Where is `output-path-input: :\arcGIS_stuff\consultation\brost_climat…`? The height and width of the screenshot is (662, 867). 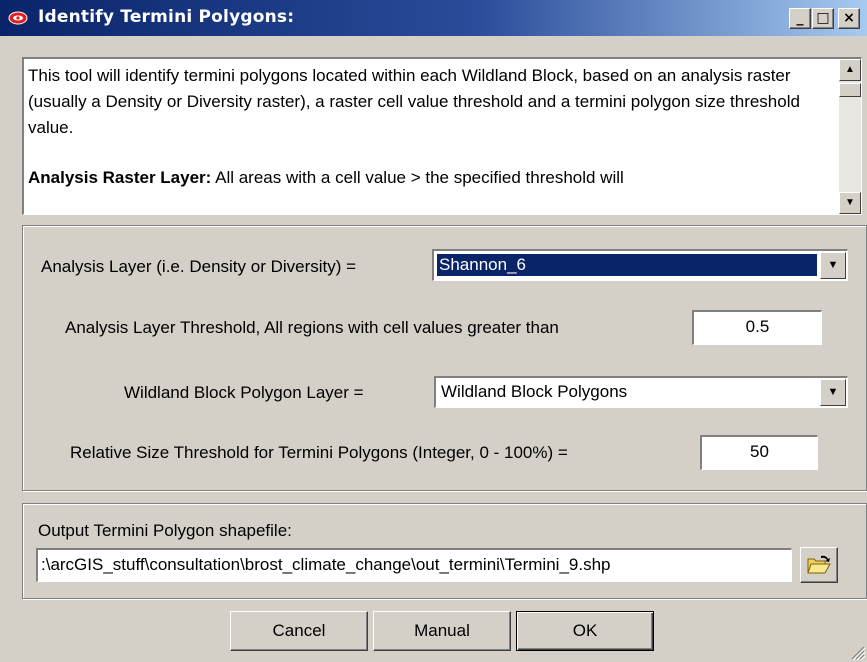
output-path-input: :\arcGIS_stuff\consultation\brost_climat… is located at coordinates (414, 565).